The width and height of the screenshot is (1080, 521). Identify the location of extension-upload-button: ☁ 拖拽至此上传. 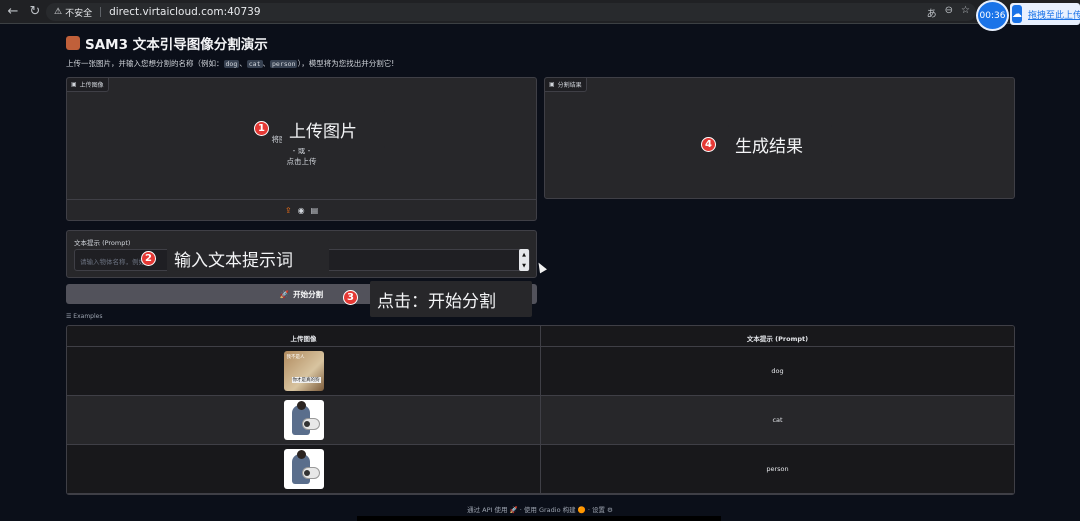
(1045, 14).